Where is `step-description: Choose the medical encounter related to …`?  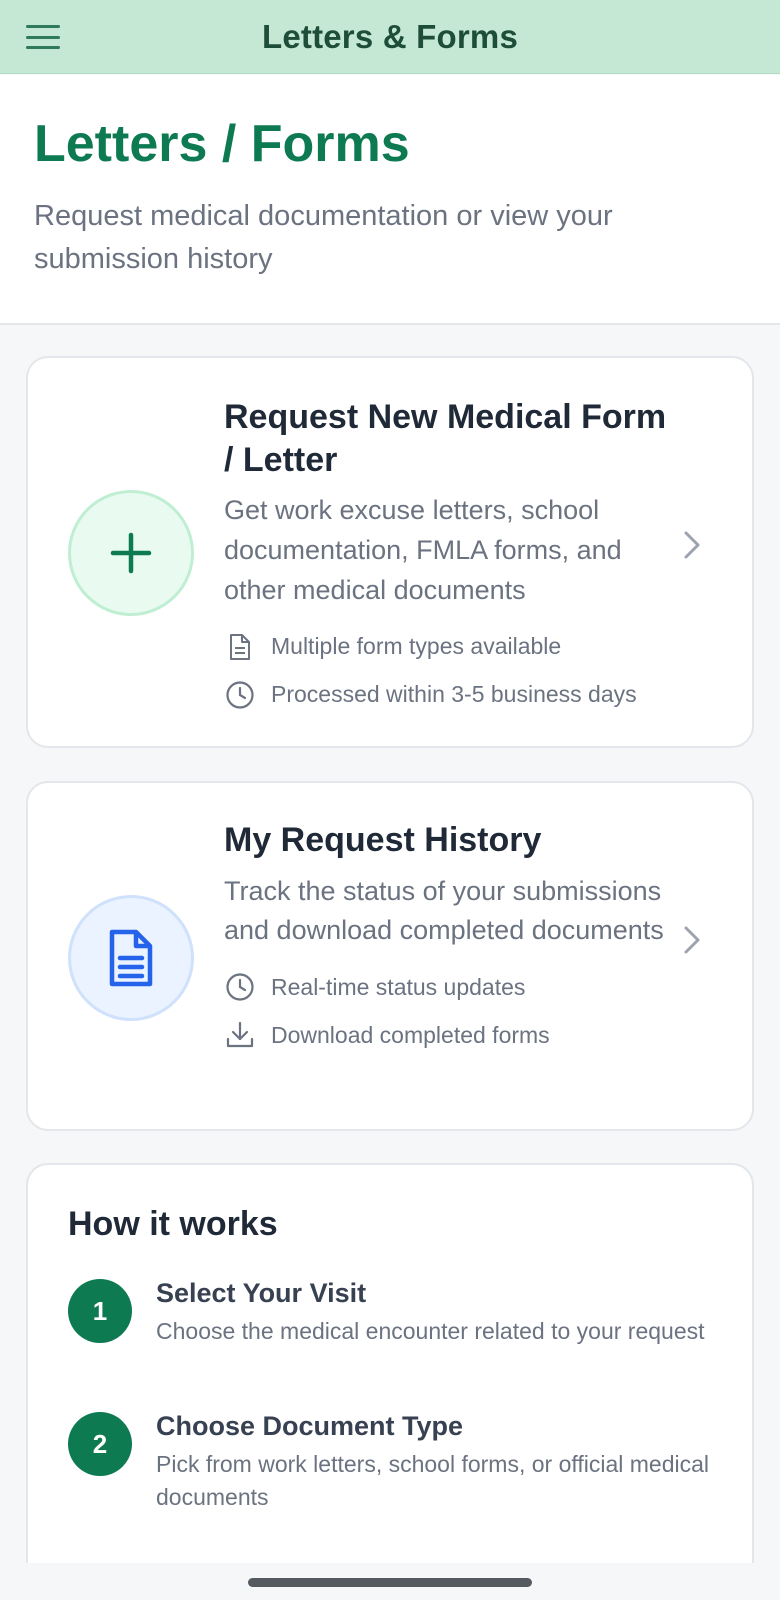 step-description: Choose the medical encounter related to … is located at coordinates (430, 1331).